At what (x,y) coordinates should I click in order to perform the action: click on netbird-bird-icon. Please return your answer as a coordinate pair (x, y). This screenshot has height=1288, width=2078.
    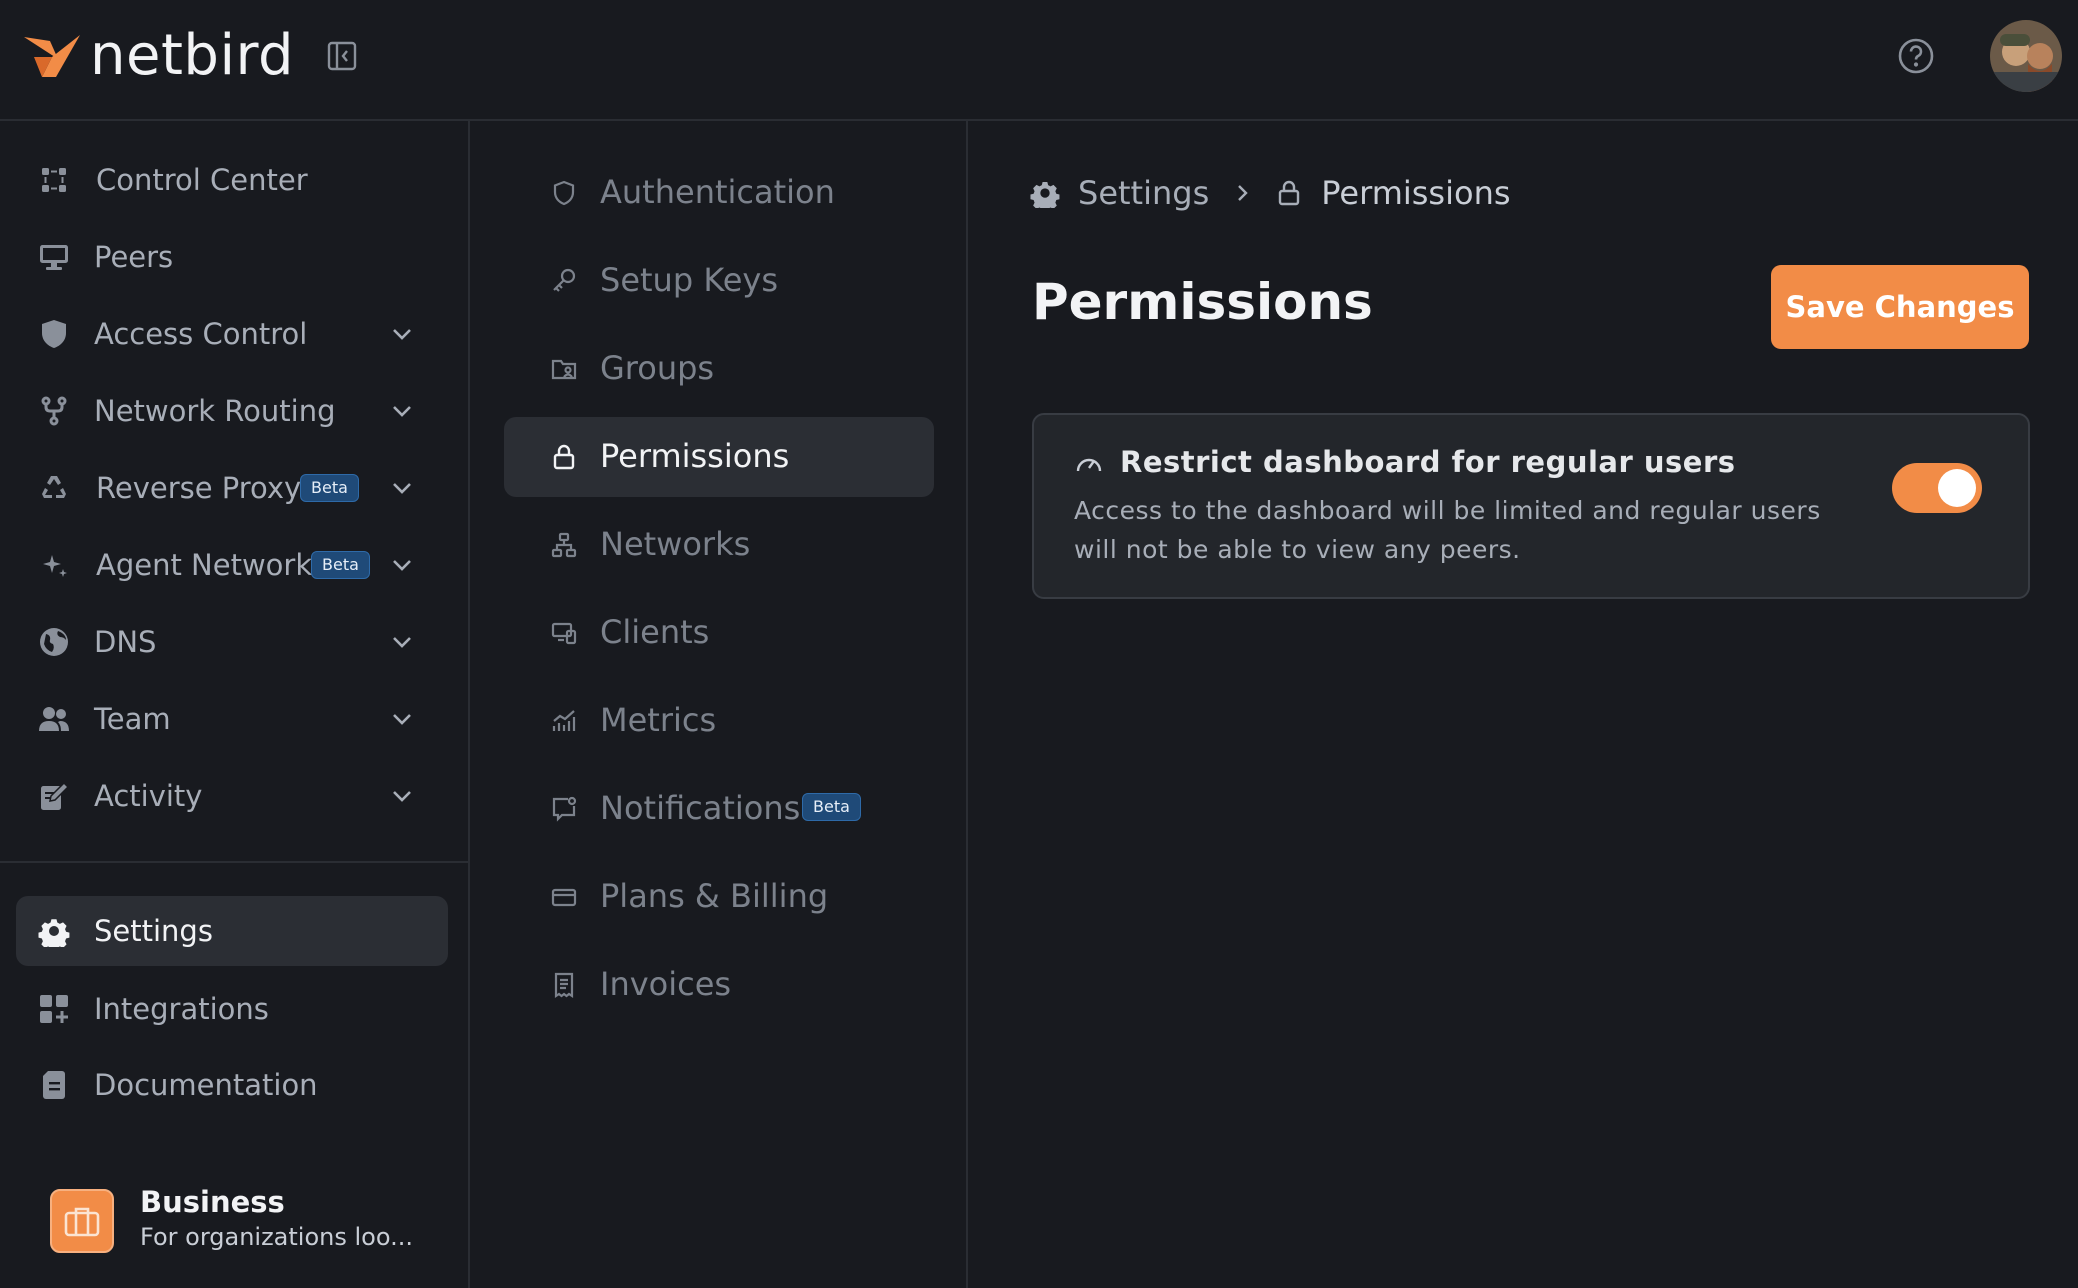
    Looking at the image, I should click on (52, 56).